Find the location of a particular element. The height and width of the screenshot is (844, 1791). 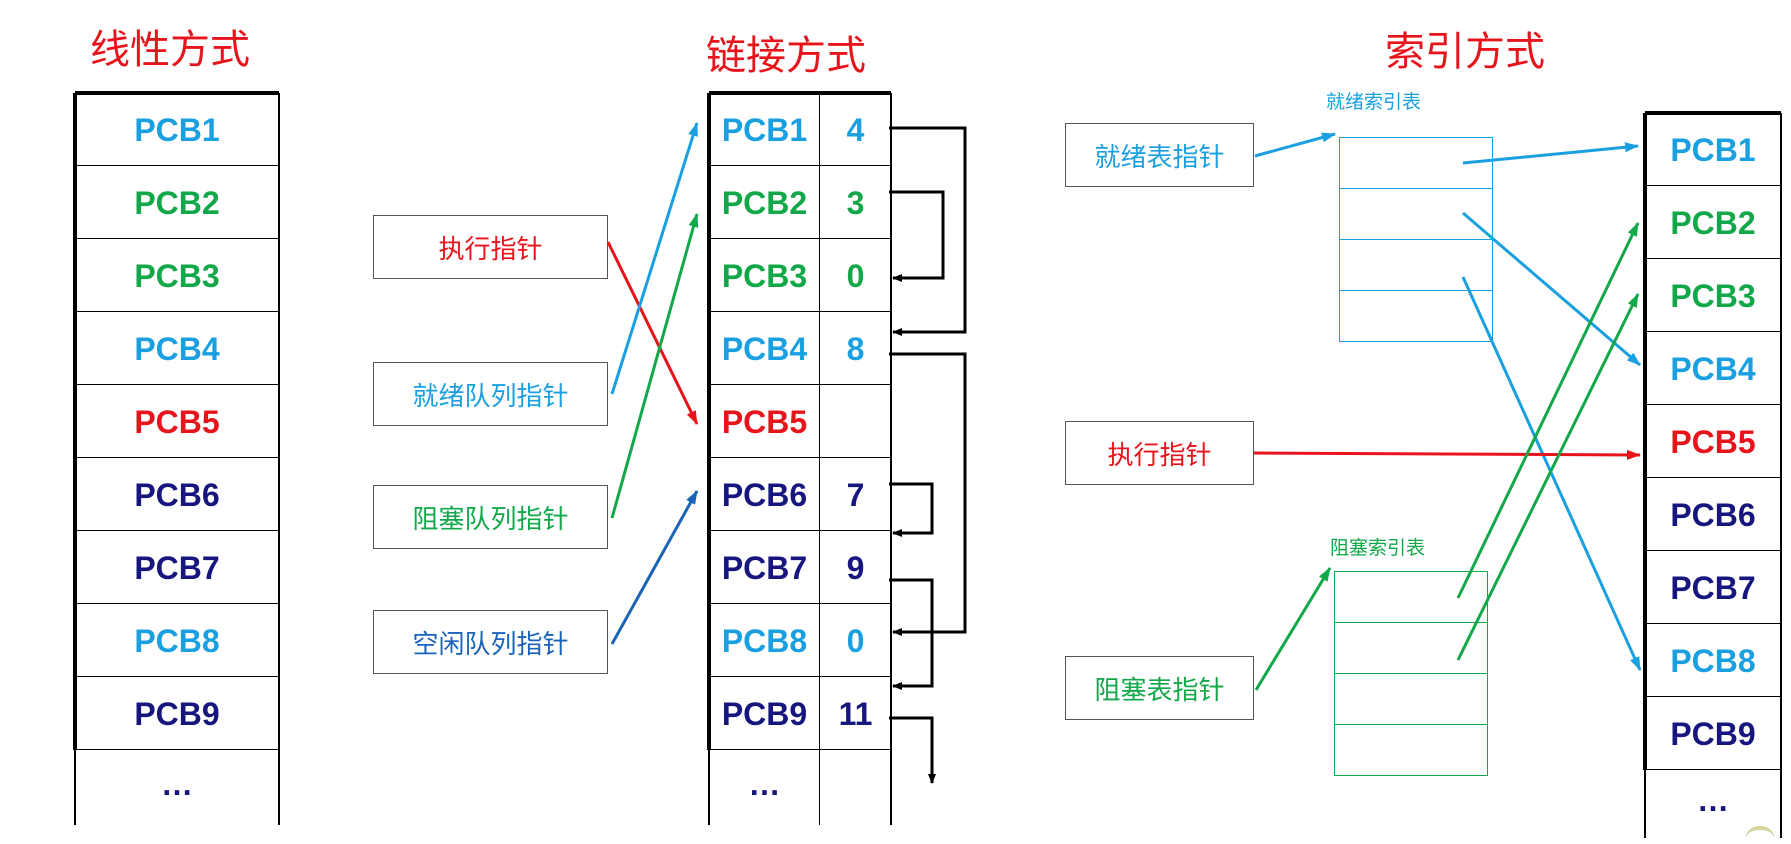

ready-idx2-to-pcb8 is located at coordinates (1551, 473).